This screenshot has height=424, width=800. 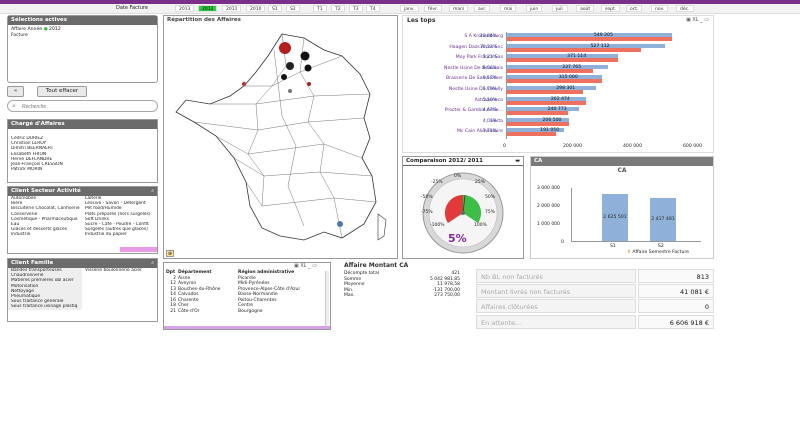 I want to click on year-2013: 2013, so click(x=185, y=8).